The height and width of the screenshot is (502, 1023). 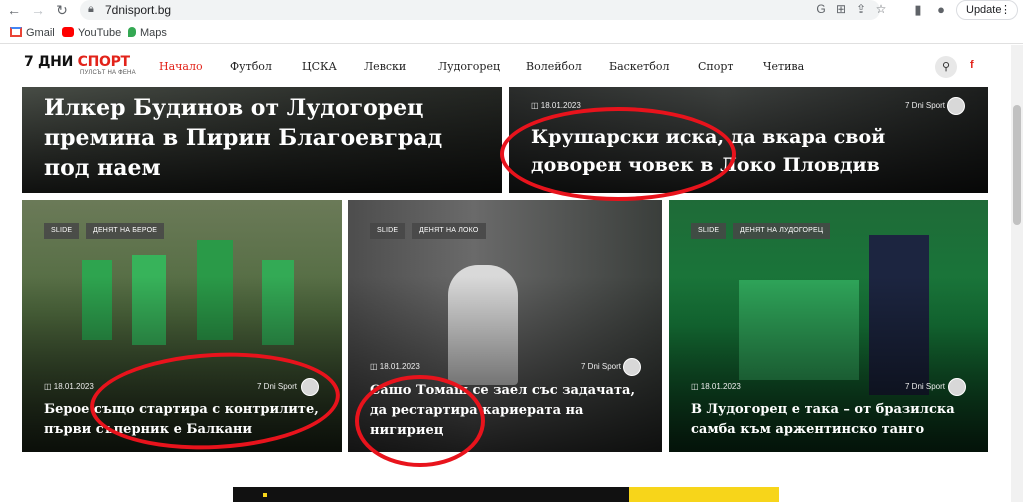 What do you see at coordinates (511, 33) in the screenshot?
I see `bookmarks-bar: Gmail YouTube Maps` at bounding box center [511, 33].